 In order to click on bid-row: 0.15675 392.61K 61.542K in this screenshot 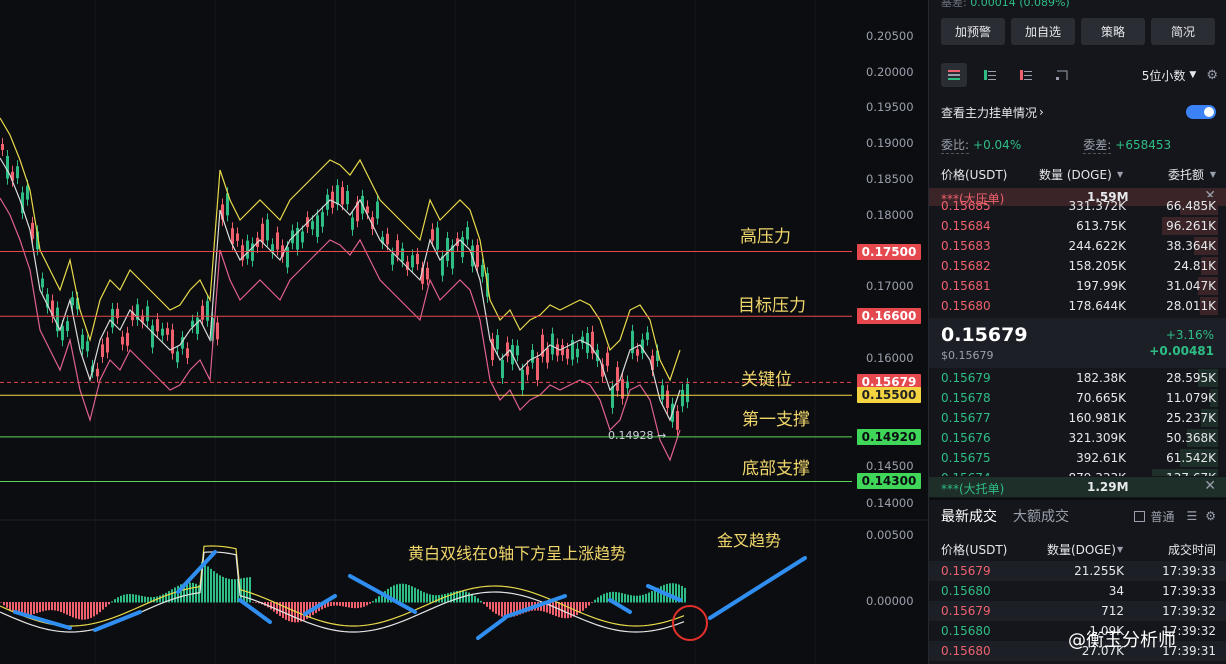, I will do `click(1077, 458)`.